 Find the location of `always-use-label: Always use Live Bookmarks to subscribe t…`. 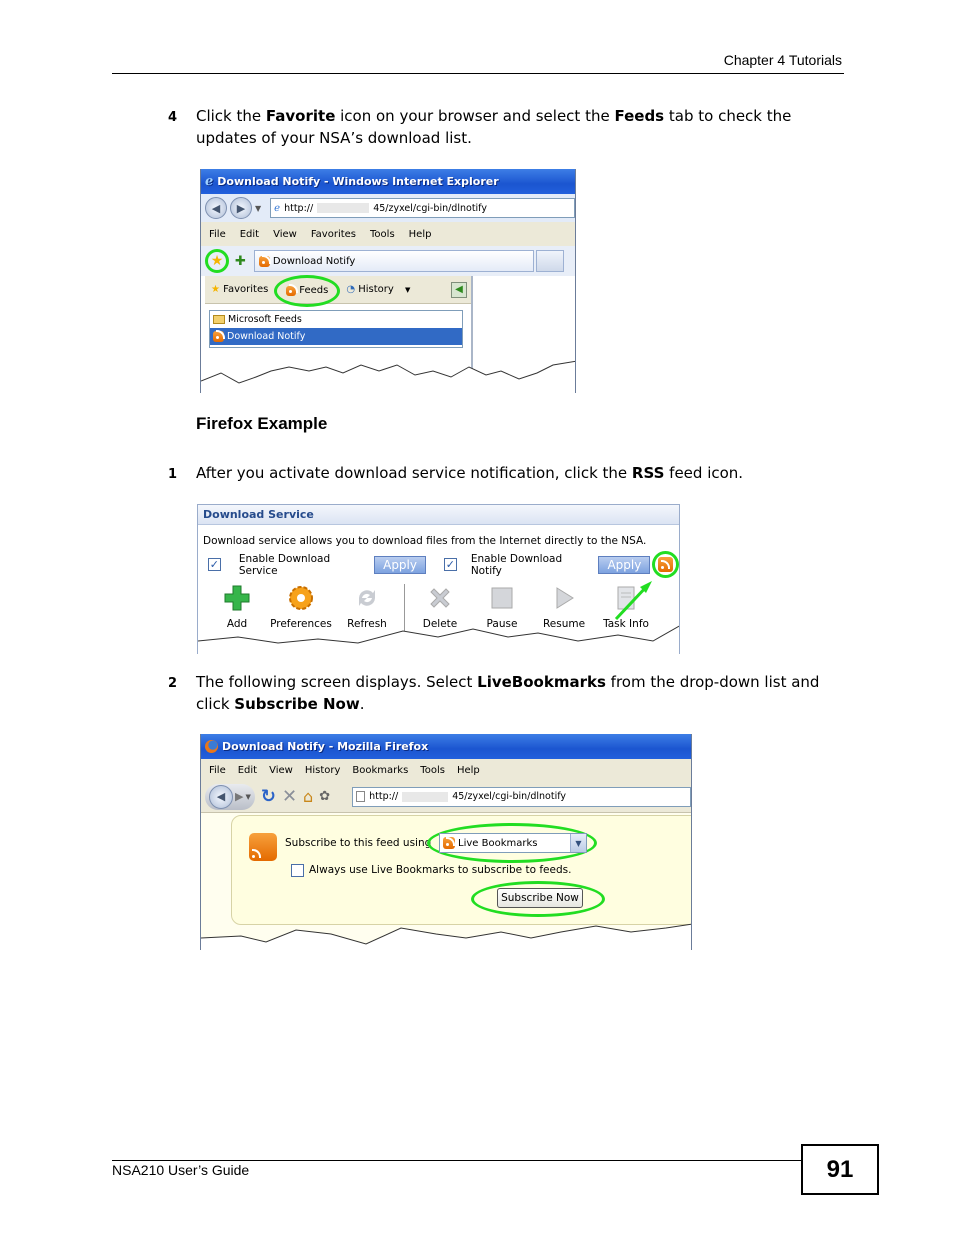

always-use-label: Always use Live Bookmarks to subscribe t… is located at coordinates (440, 870).